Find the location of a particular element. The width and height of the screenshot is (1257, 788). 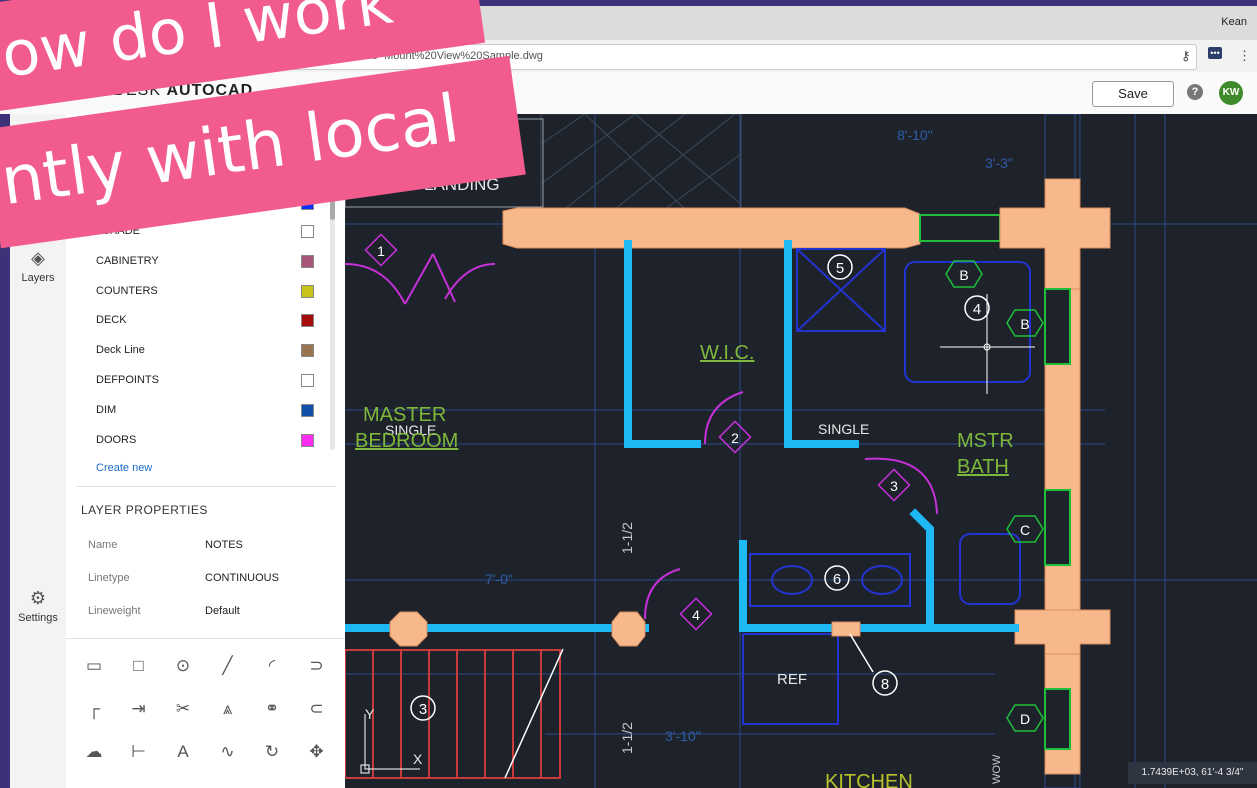

label-bedroom: BEDROOM is located at coordinates (406, 441).